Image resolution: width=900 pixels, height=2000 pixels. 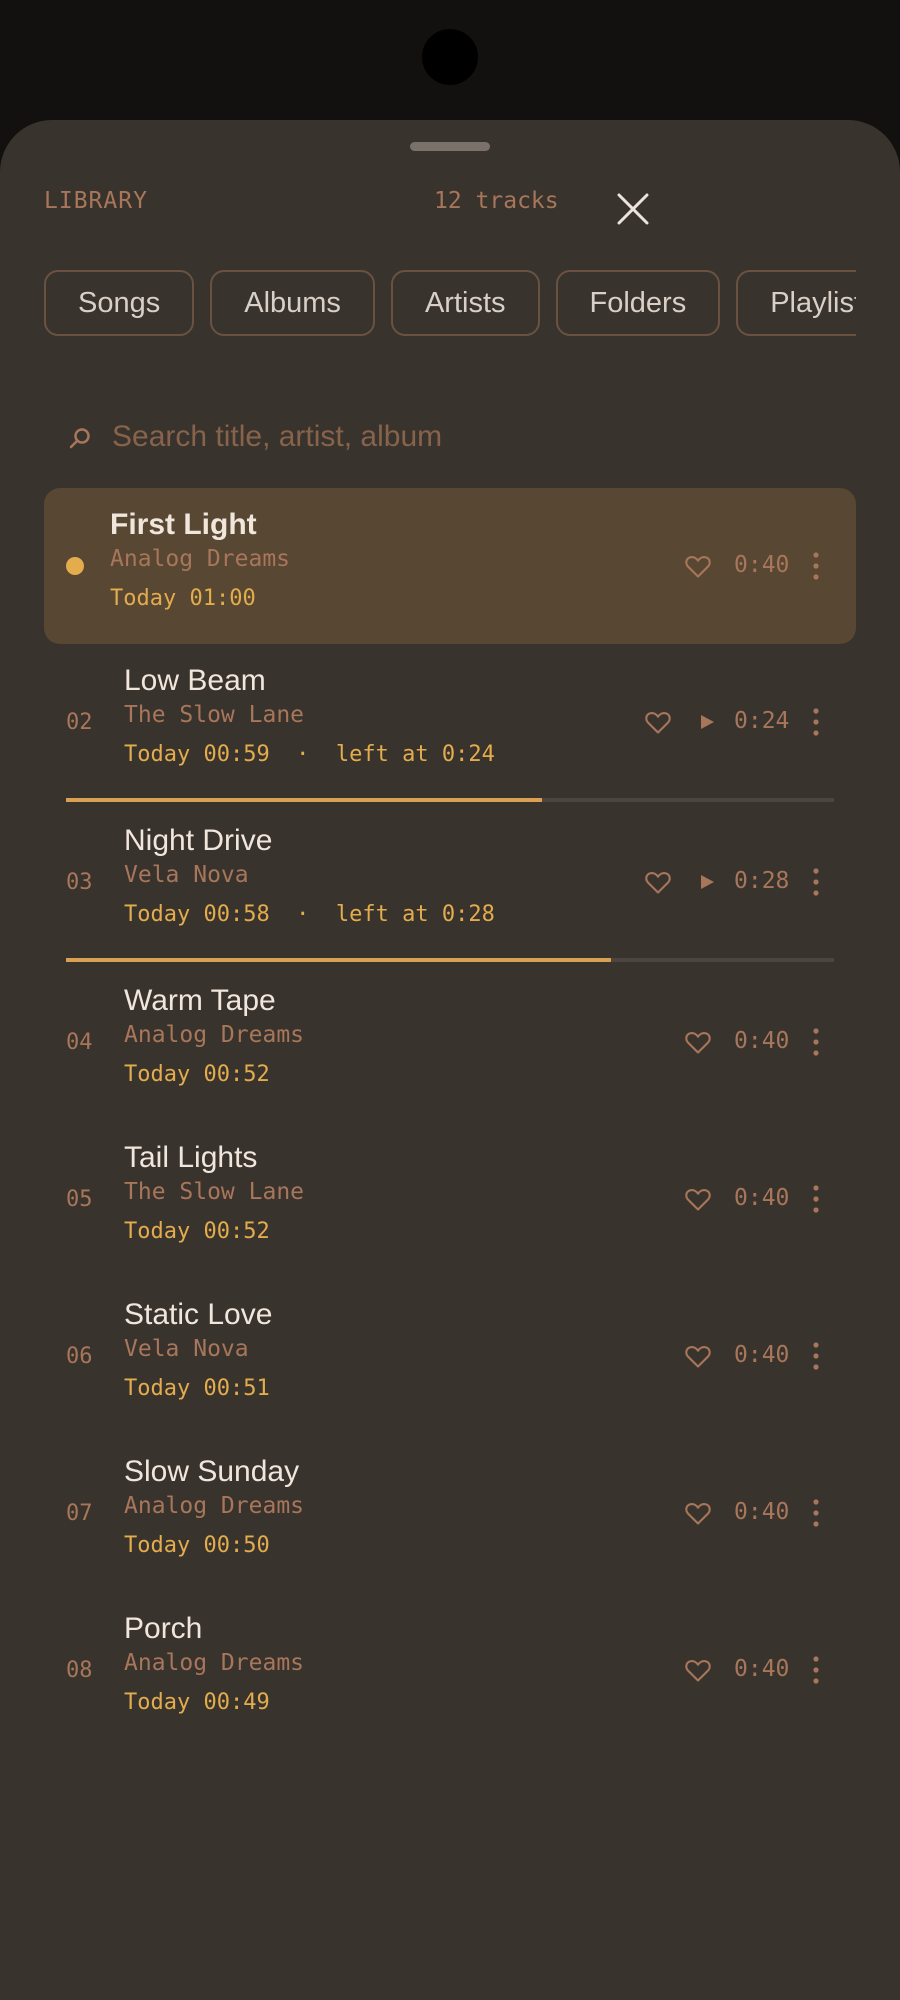 I want to click on search-bar, so click(x=450, y=441).